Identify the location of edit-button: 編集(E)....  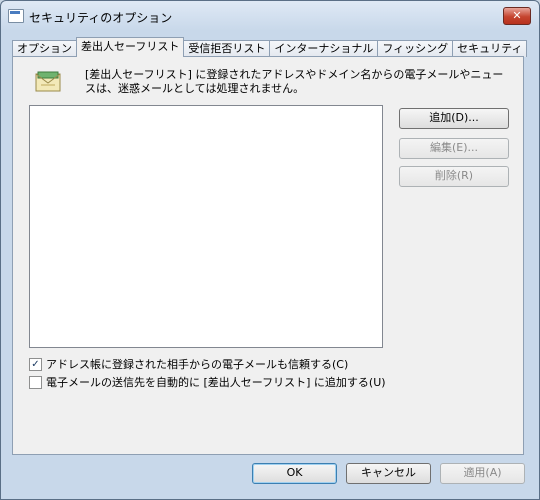
(454, 148).